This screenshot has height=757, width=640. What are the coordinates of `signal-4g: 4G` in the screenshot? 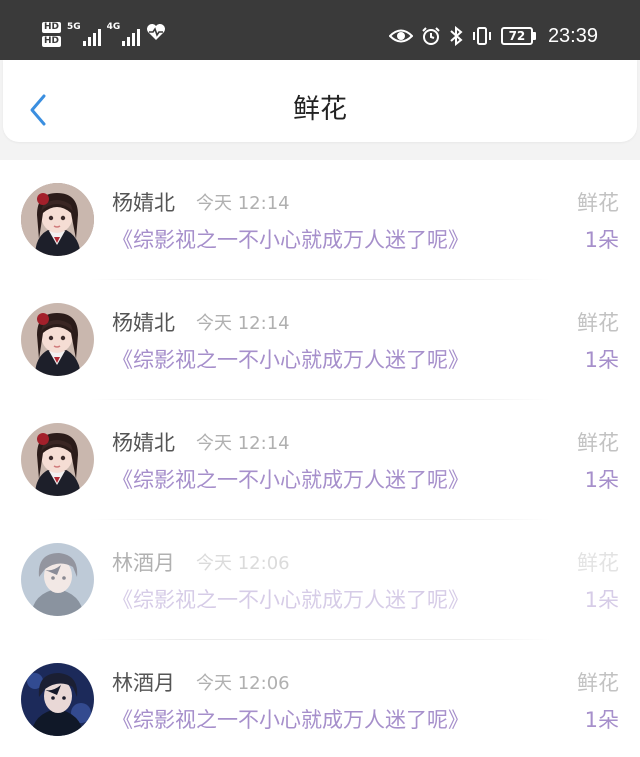 It's located at (124, 34).